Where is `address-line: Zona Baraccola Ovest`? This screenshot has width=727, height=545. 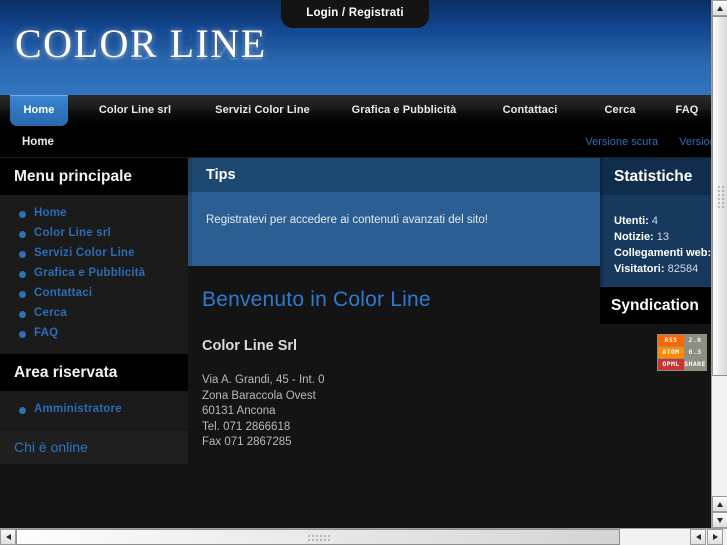 address-line: Zona Baraccola Ovest is located at coordinates (259, 395).